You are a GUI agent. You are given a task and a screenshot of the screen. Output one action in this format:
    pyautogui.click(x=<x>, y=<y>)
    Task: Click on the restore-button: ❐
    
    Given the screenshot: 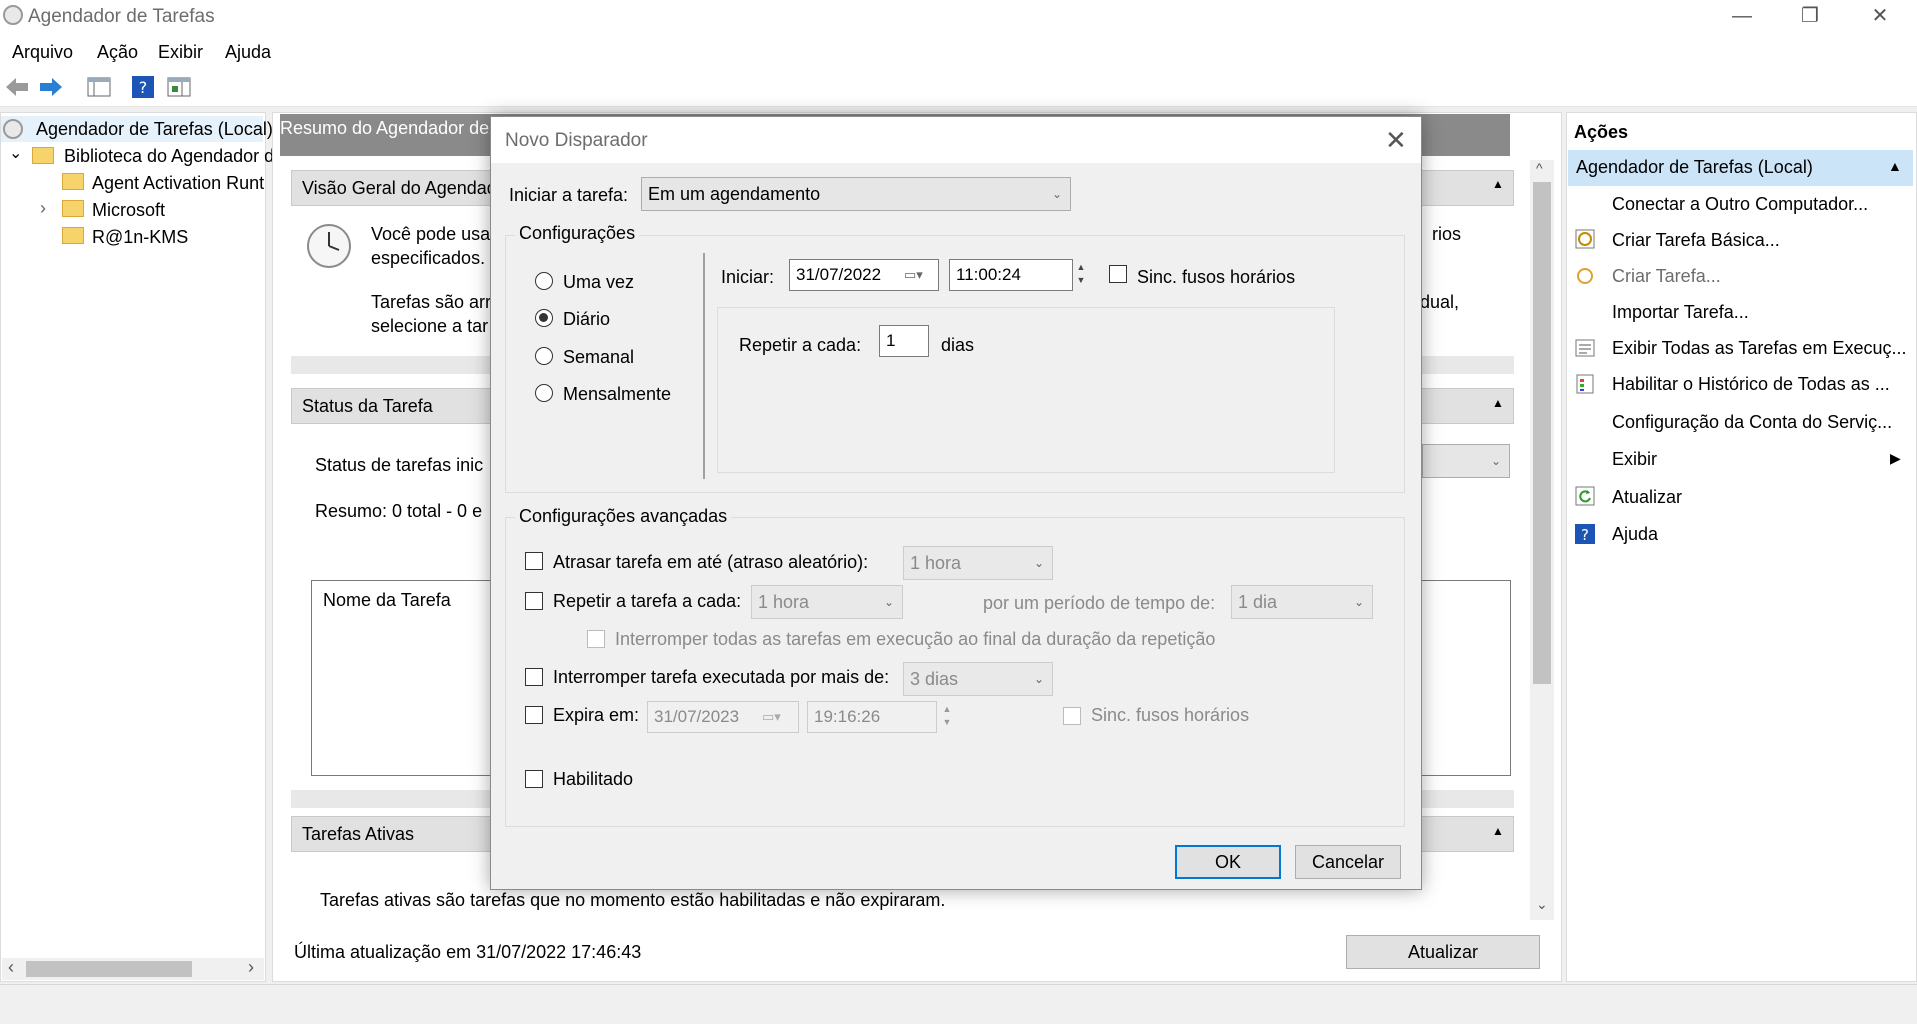 What is the action you would take?
    pyautogui.click(x=1810, y=16)
    